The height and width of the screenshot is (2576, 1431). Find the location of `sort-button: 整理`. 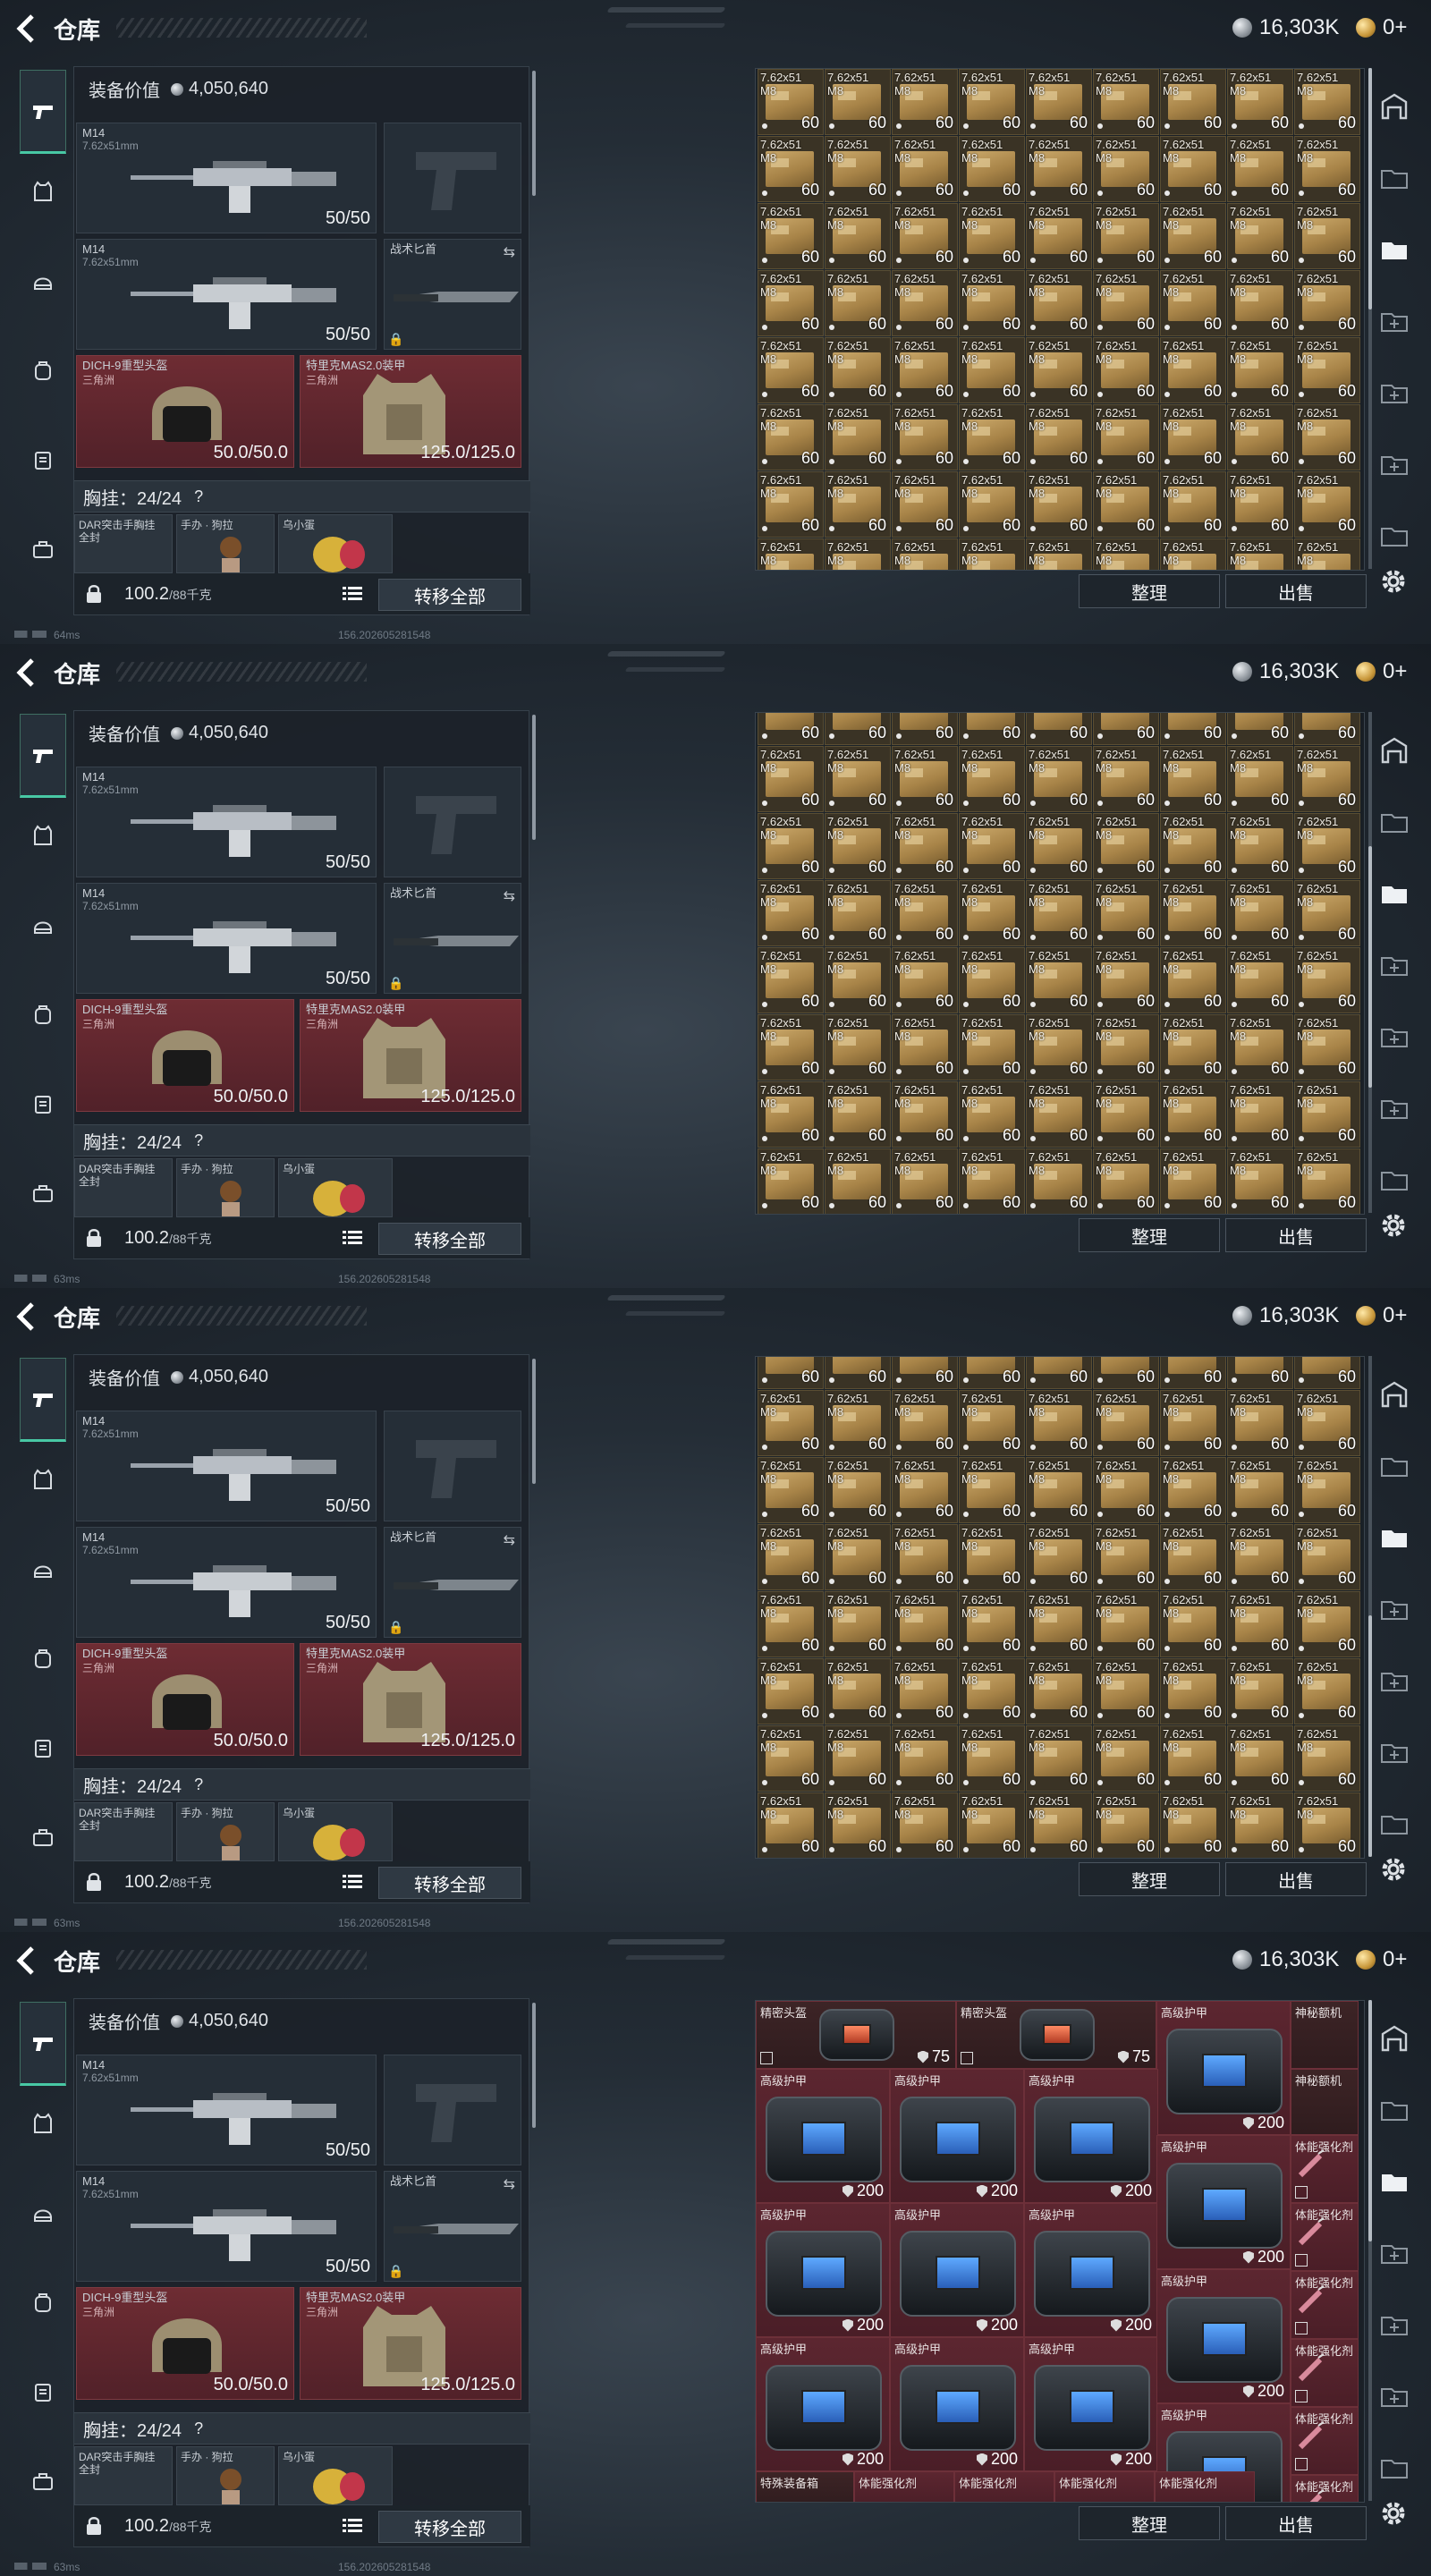

sort-button: 整理 is located at coordinates (1150, 591).